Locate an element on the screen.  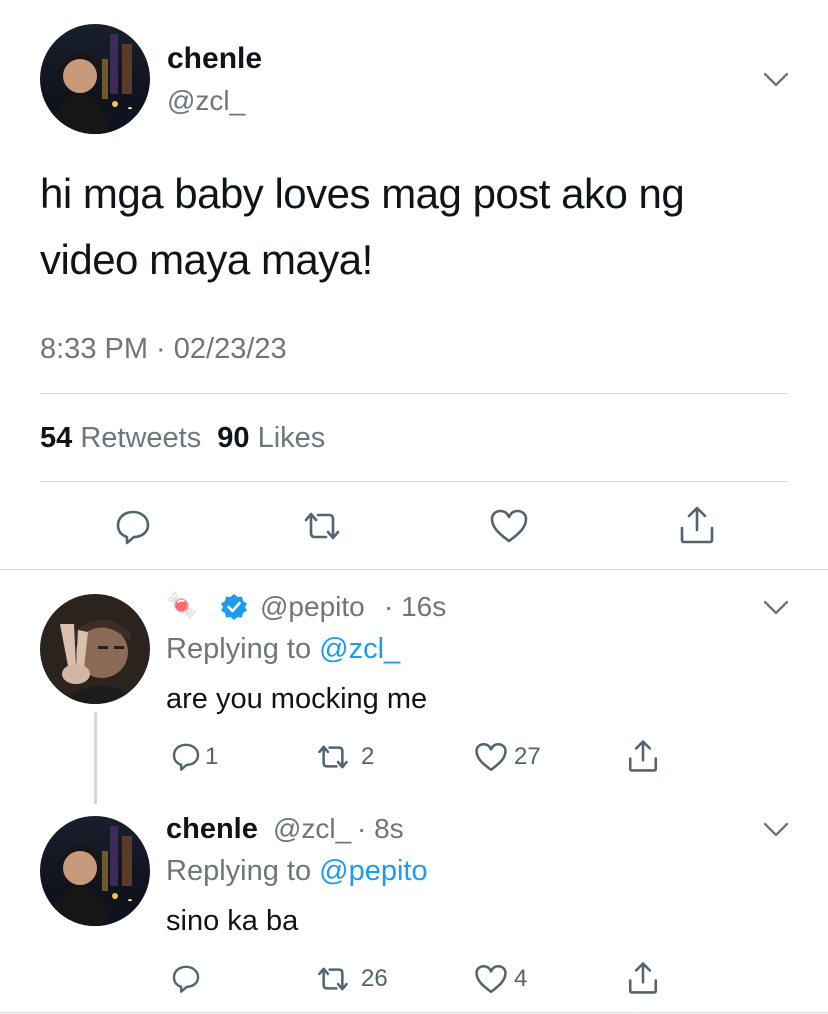
thread-line is located at coordinates (95, 758).